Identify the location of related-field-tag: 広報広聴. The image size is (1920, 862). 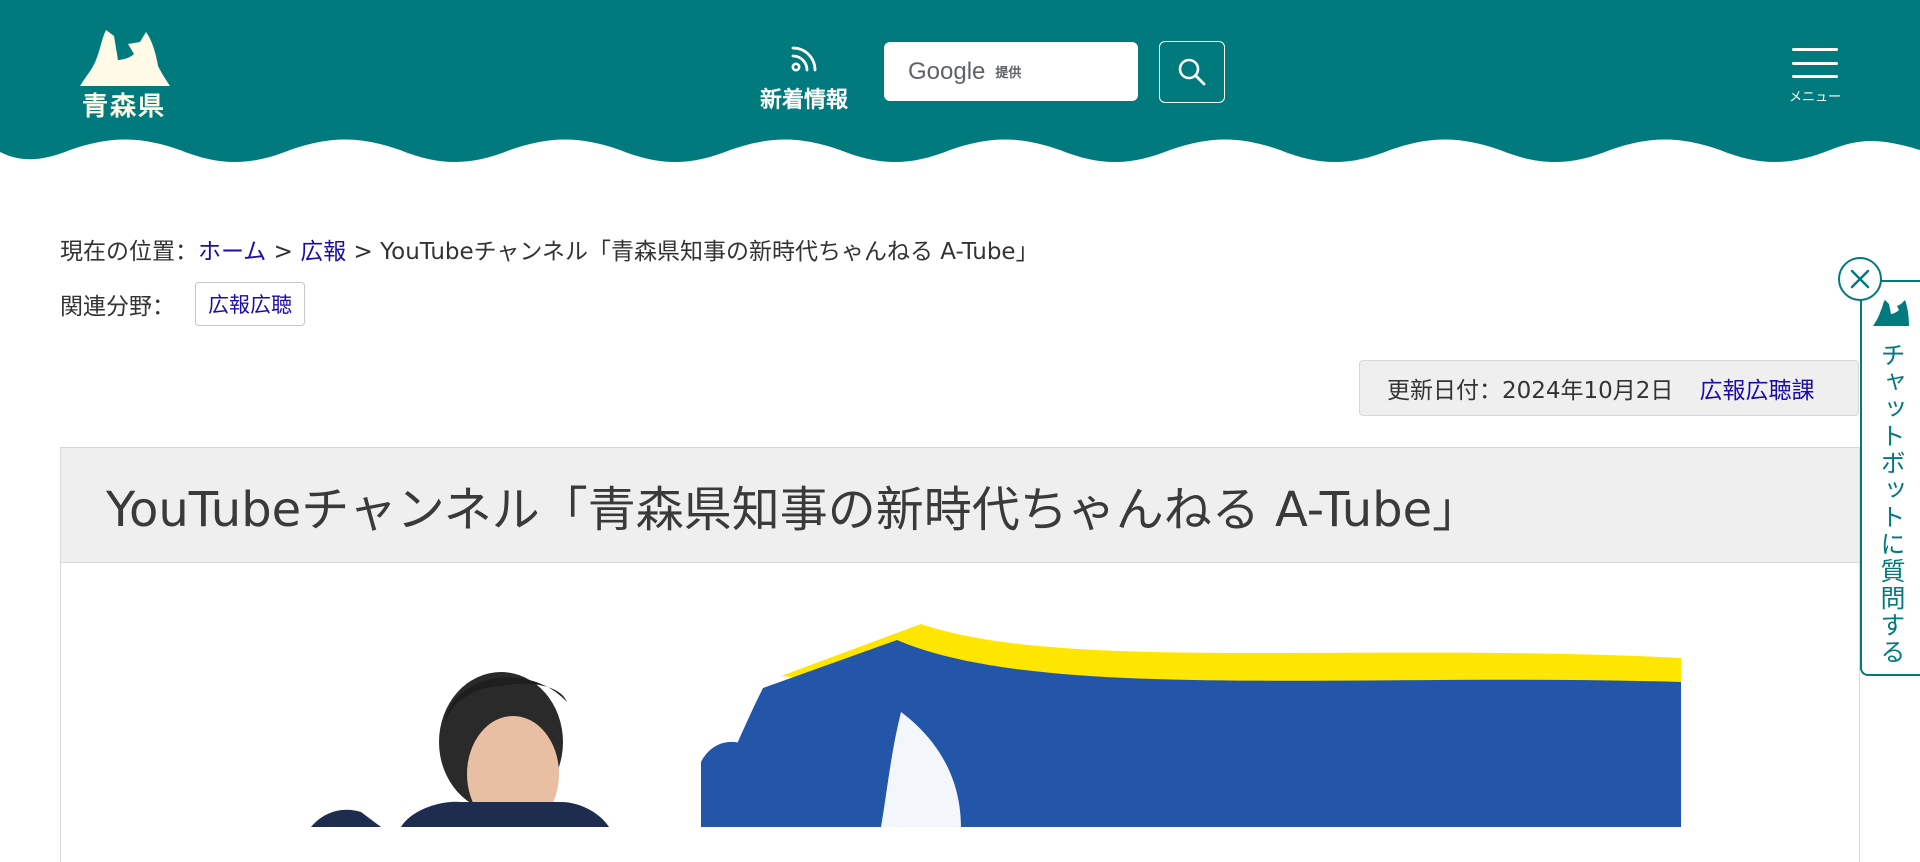
(250, 304).